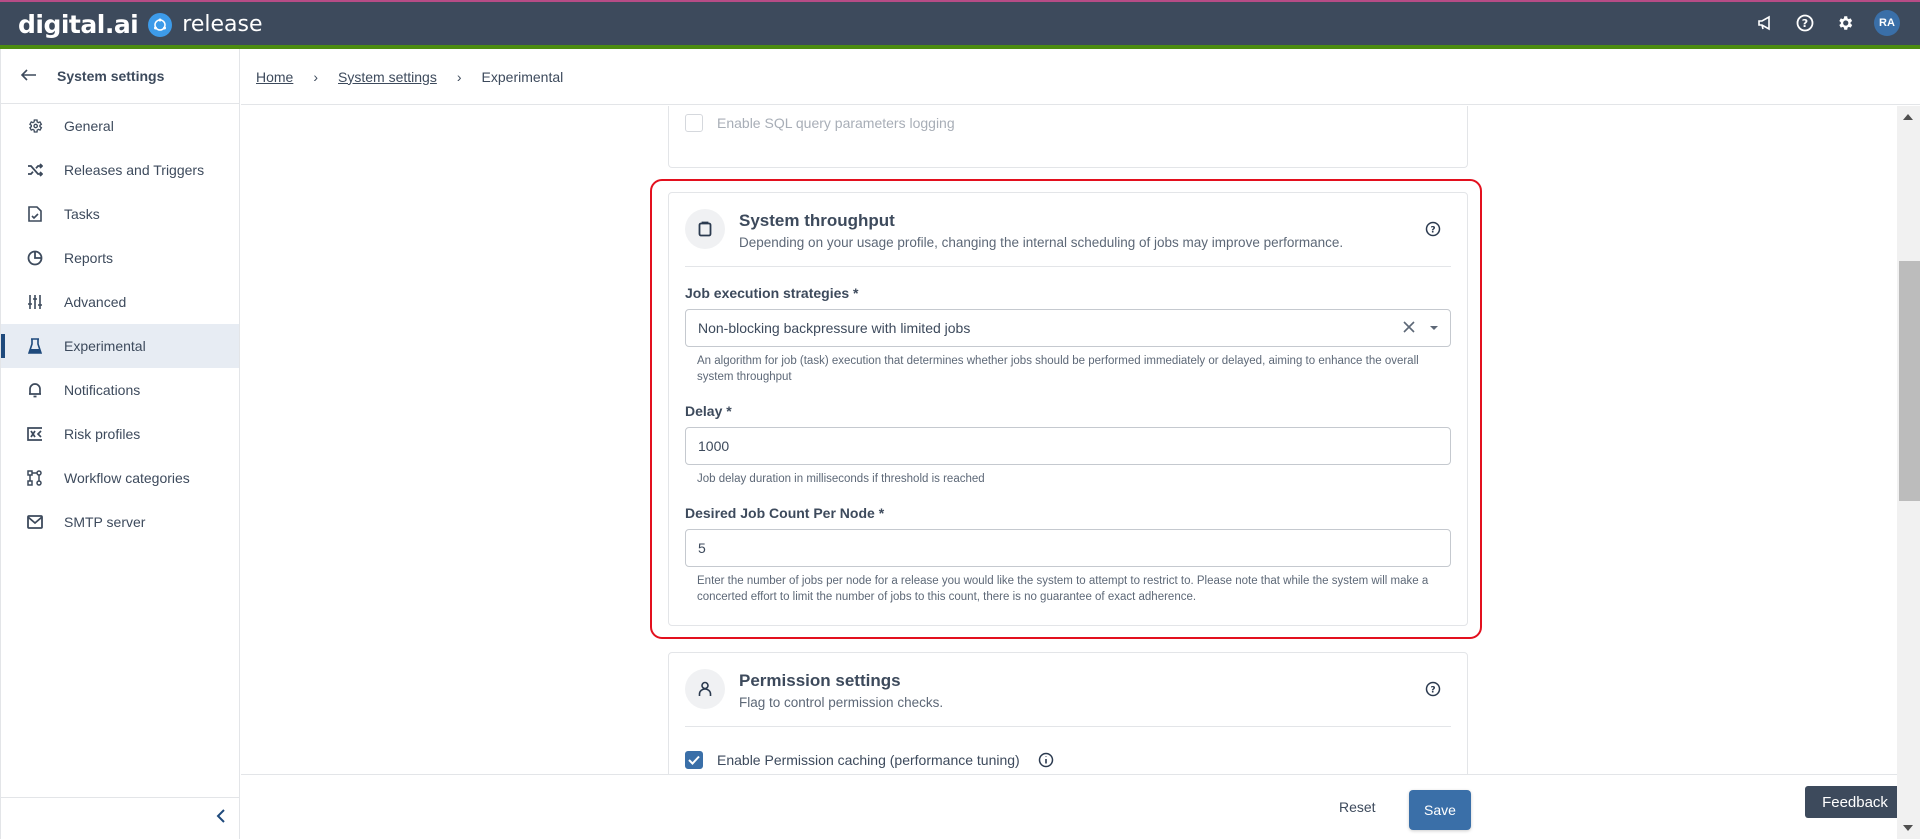 This screenshot has width=1920, height=839. I want to click on clipboard-icon, so click(705, 229).